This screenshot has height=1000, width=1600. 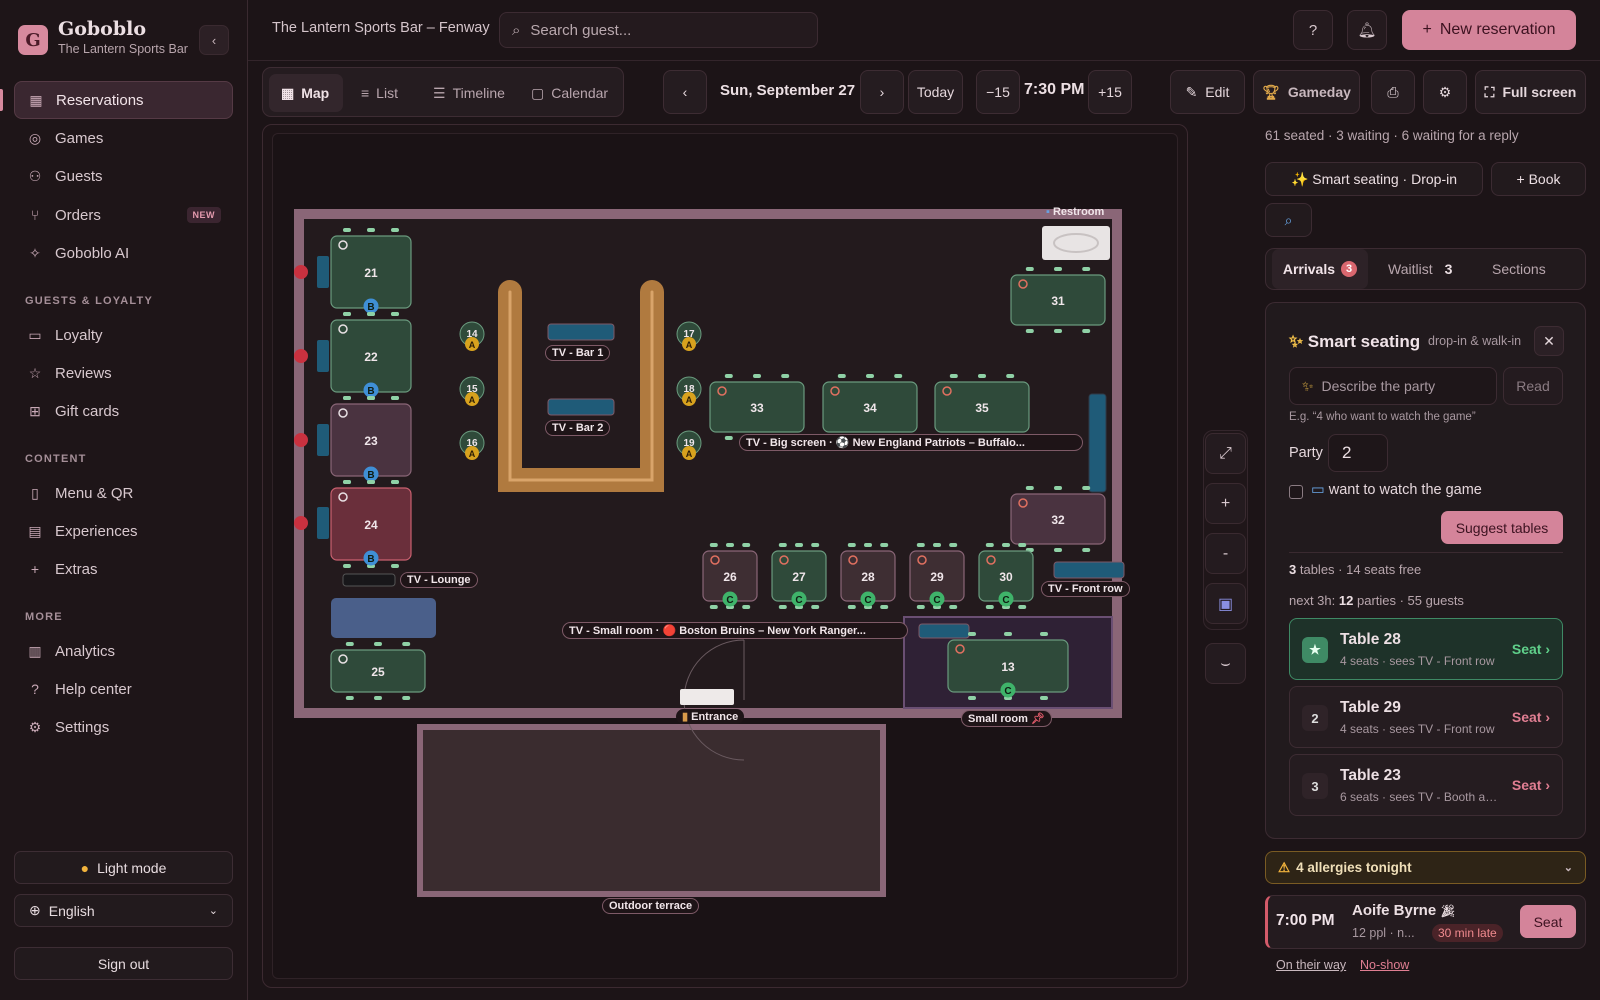 What do you see at coordinates (1410, 600) in the screenshot?
I see `next-text: parties · 55 guests` at bounding box center [1410, 600].